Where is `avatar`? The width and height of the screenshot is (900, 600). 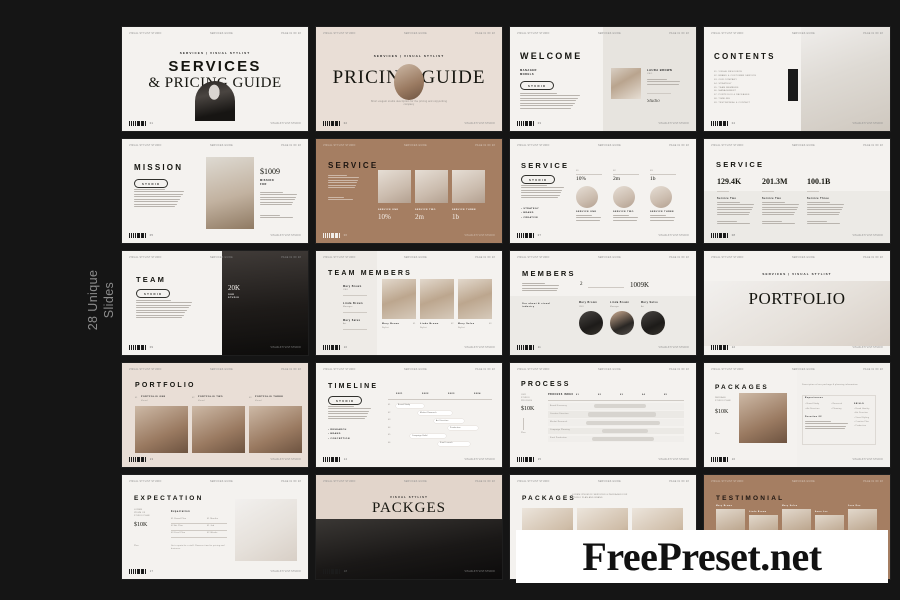
avatar is located at coordinates (653, 323).